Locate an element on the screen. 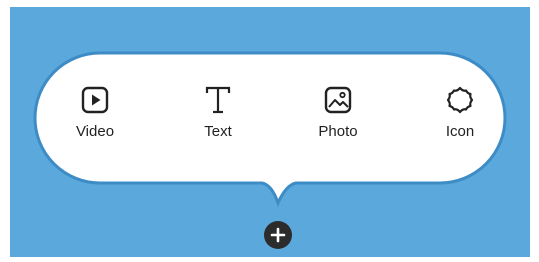 Image resolution: width=539 pixels, height=262 pixels. text-label: Text is located at coordinates (218, 131).